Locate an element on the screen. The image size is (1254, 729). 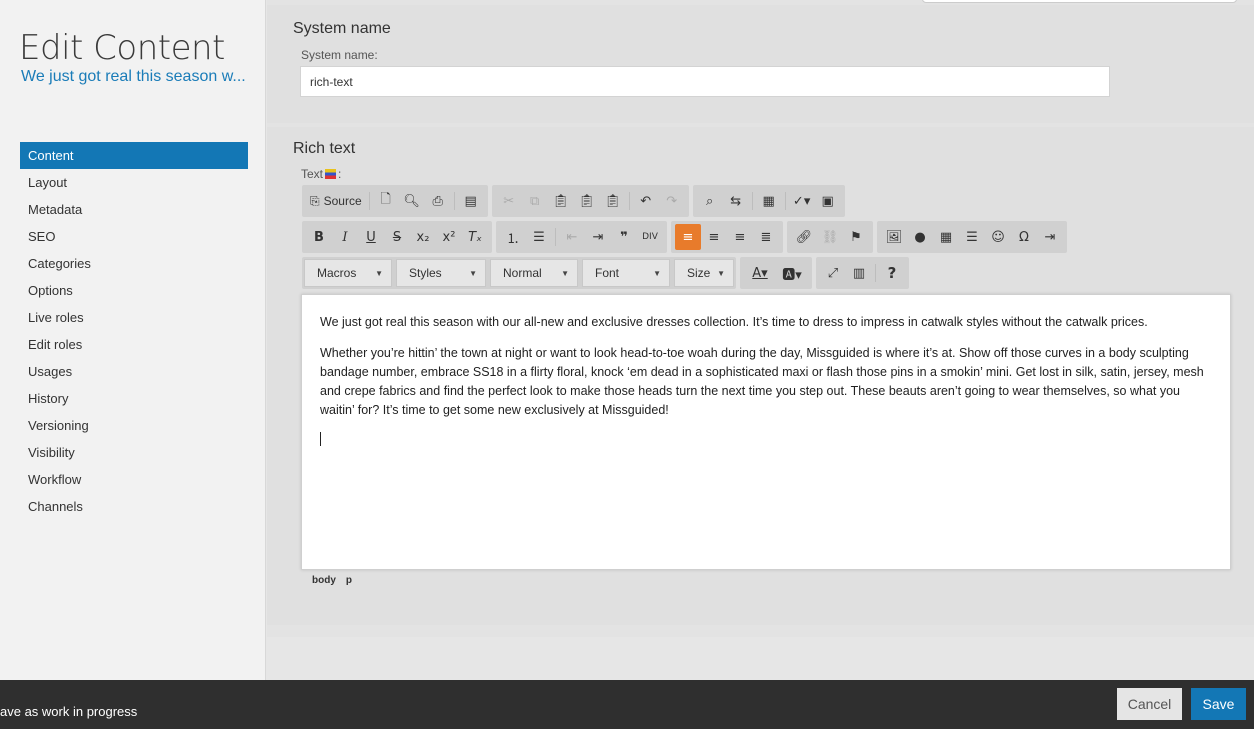
toolbar-group-links: 🔗︎ ⛓ ⚑ is located at coordinates (830, 237).